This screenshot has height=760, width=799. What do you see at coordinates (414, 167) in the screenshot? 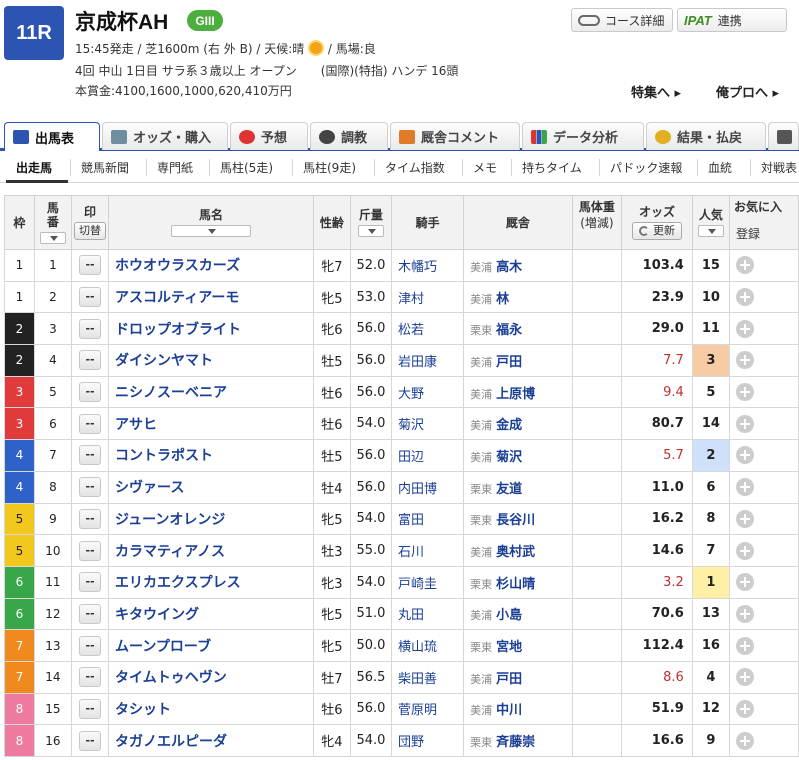
I see `subnav-time-index: タイム指数` at bounding box center [414, 167].